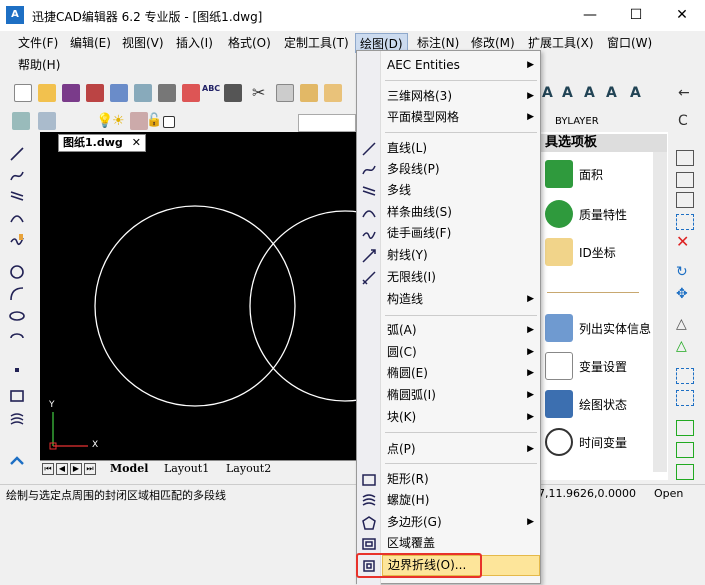 The width and height of the screenshot is (705, 585). Describe the element at coordinates (685, 376) in the screenshot. I see `stretch-icon` at that location.